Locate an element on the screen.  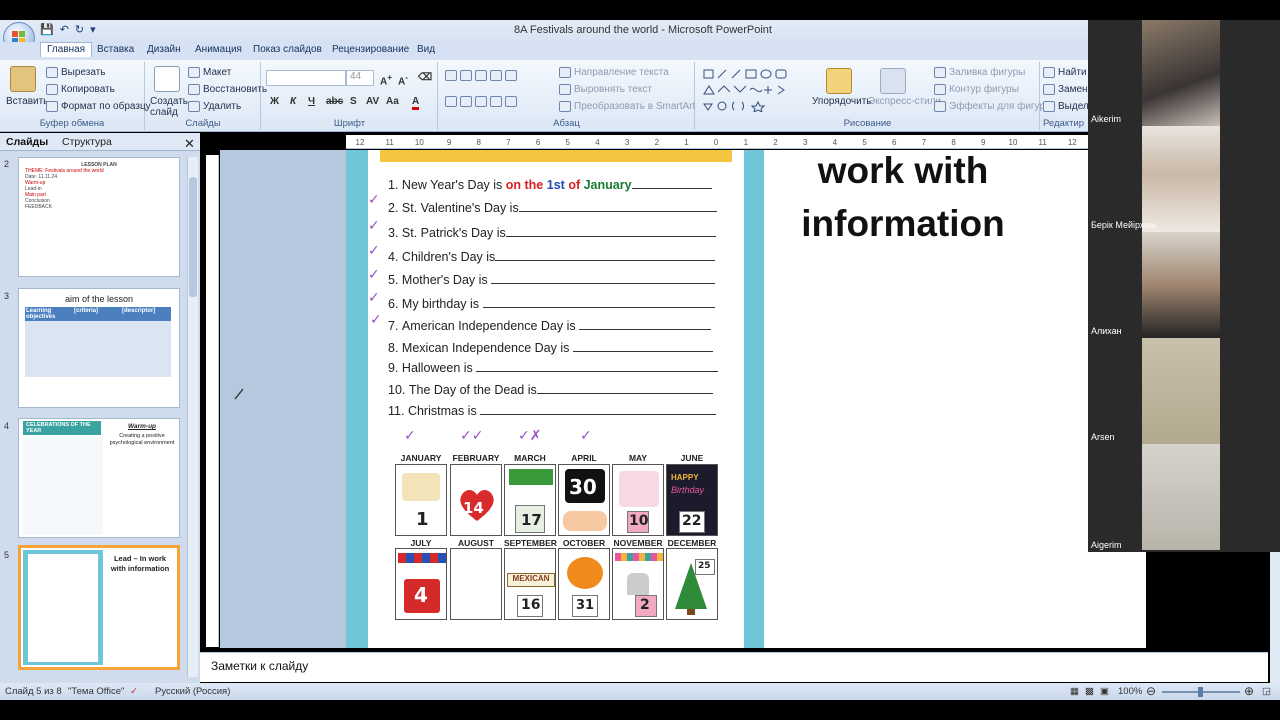
reset-button: Восстановить is located at coordinates (227, 89).